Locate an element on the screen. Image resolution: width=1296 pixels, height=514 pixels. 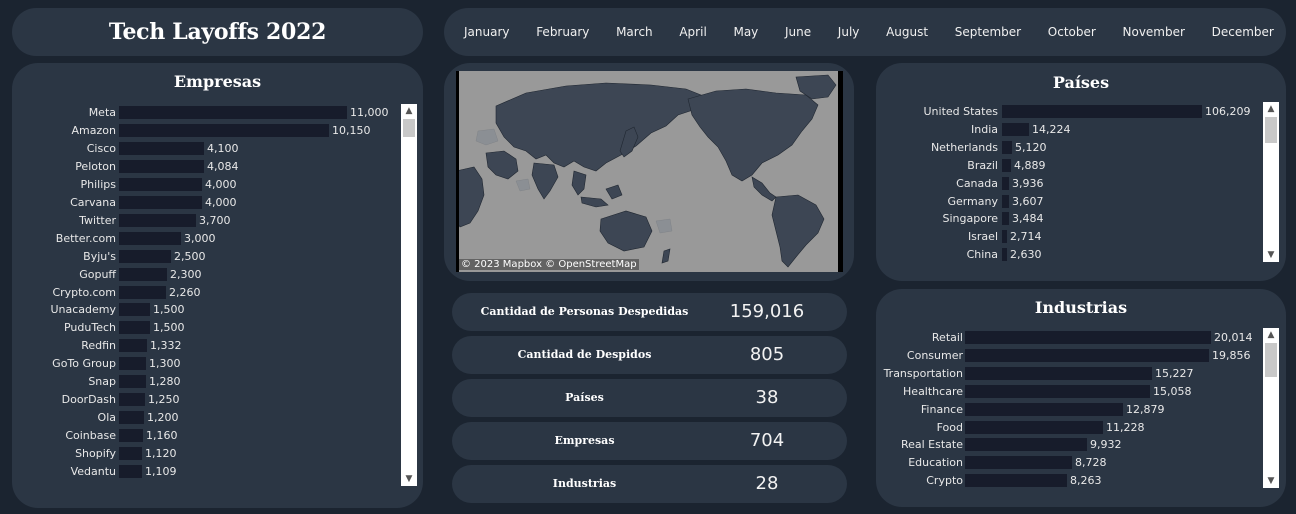
industrias-row: Transportation 15,227 is located at coordinates (1069, 374).